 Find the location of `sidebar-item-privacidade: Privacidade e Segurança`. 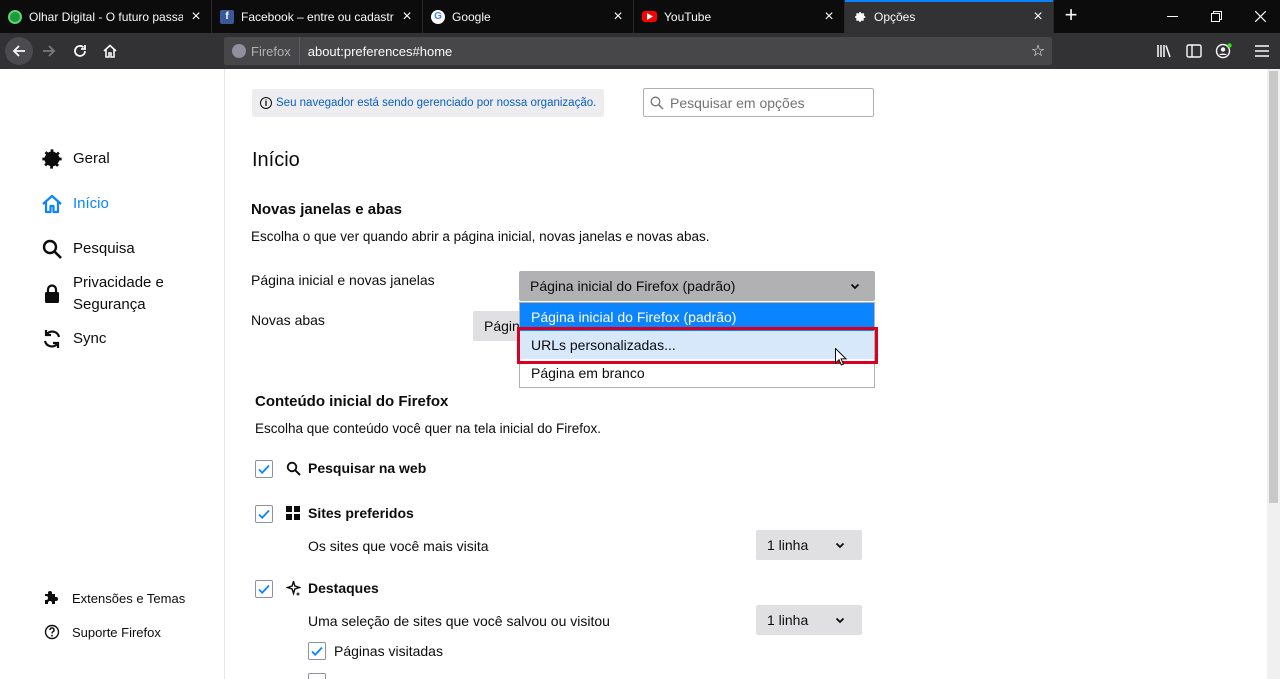

sidebar-item-privacidade: Privacidade e Segurança is located at coordinates (102, 294).